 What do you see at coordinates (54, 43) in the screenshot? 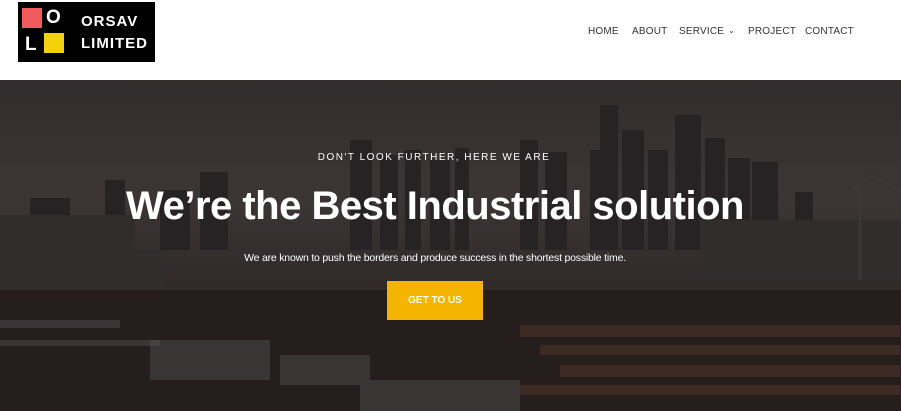
I see `logo-yellow-square` at bounding box center [54, 43].